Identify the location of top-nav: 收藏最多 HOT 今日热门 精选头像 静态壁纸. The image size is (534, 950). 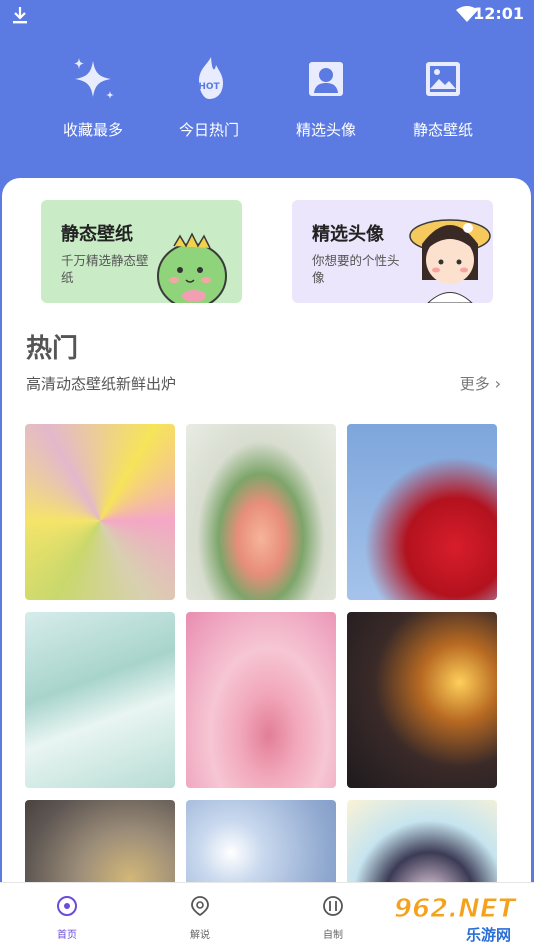
(267, 100).